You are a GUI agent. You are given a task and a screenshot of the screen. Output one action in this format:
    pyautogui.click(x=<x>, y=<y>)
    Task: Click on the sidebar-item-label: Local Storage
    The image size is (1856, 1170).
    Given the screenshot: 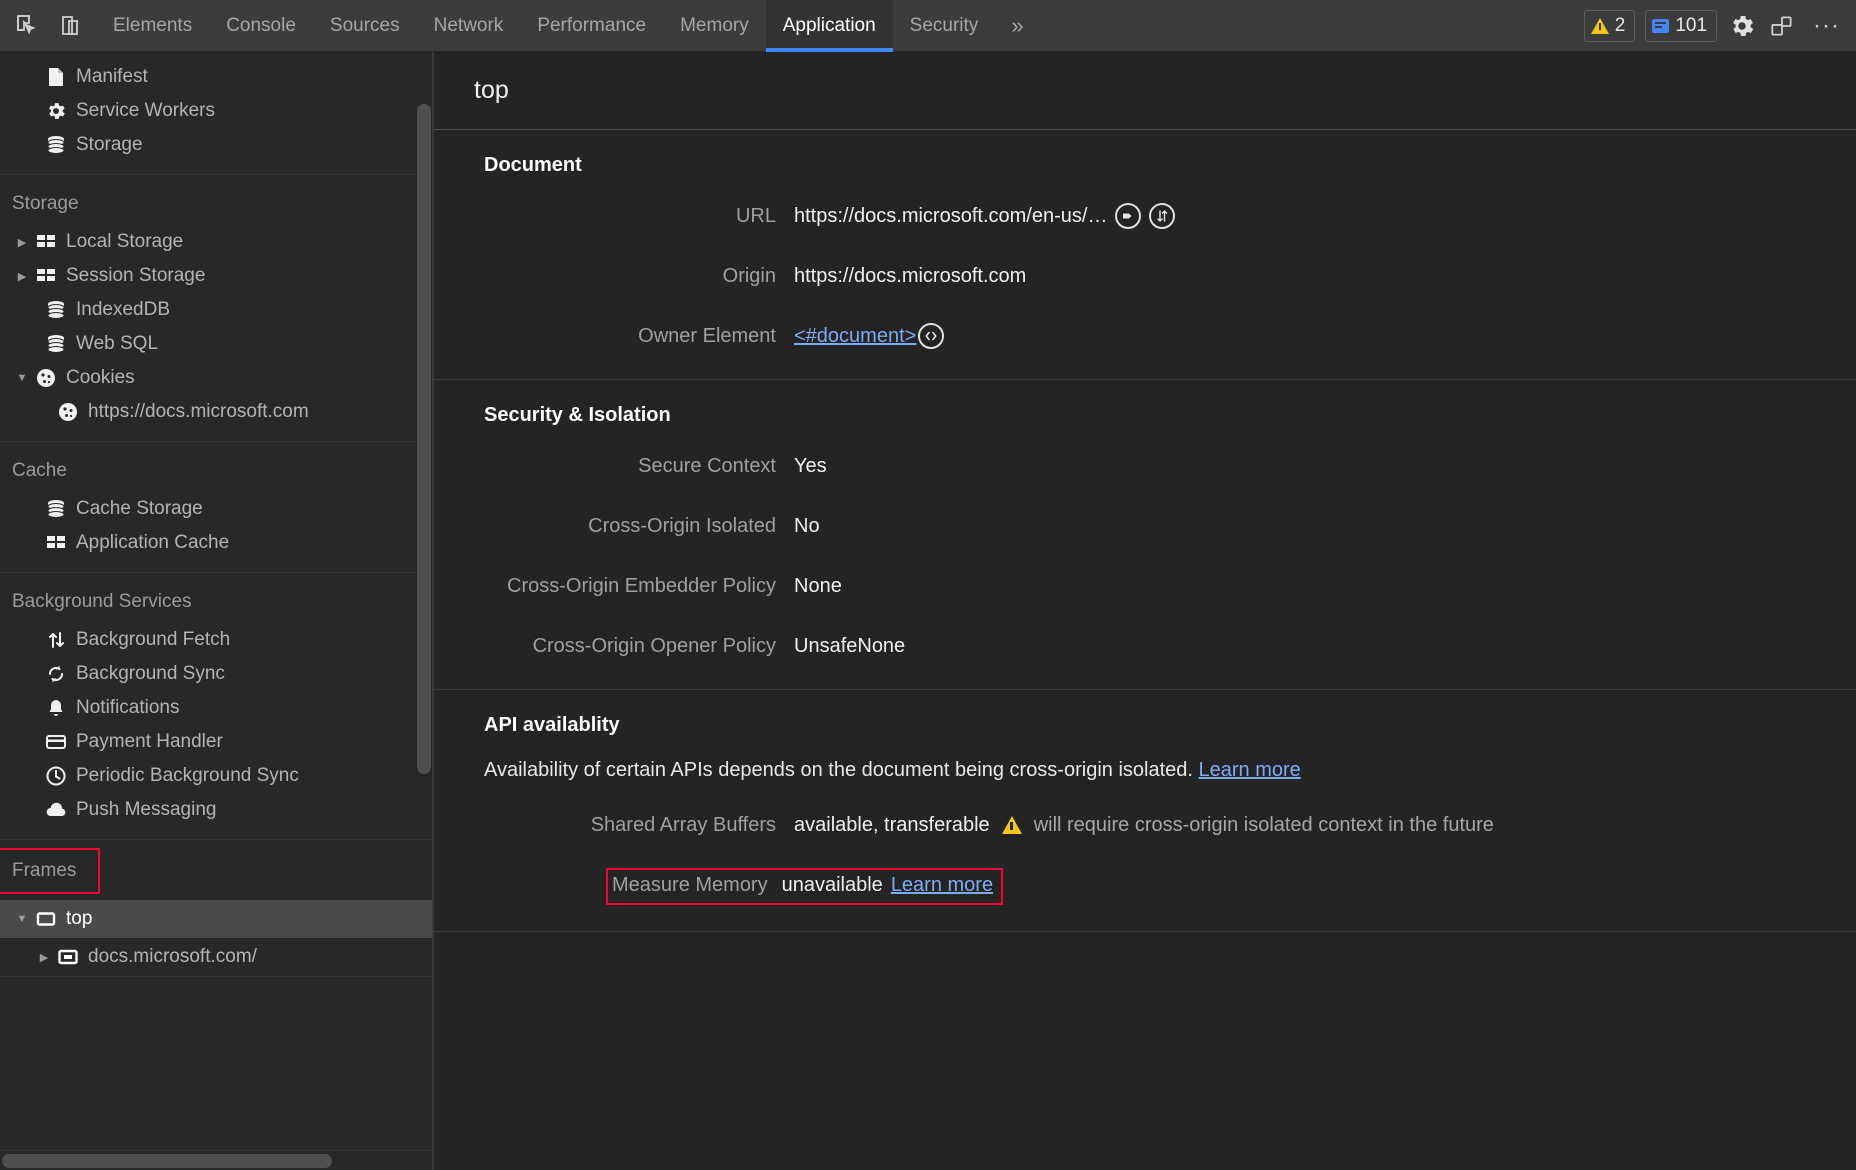 What is the action you would take?
    pyautogui.click(x=125, y=241)
    